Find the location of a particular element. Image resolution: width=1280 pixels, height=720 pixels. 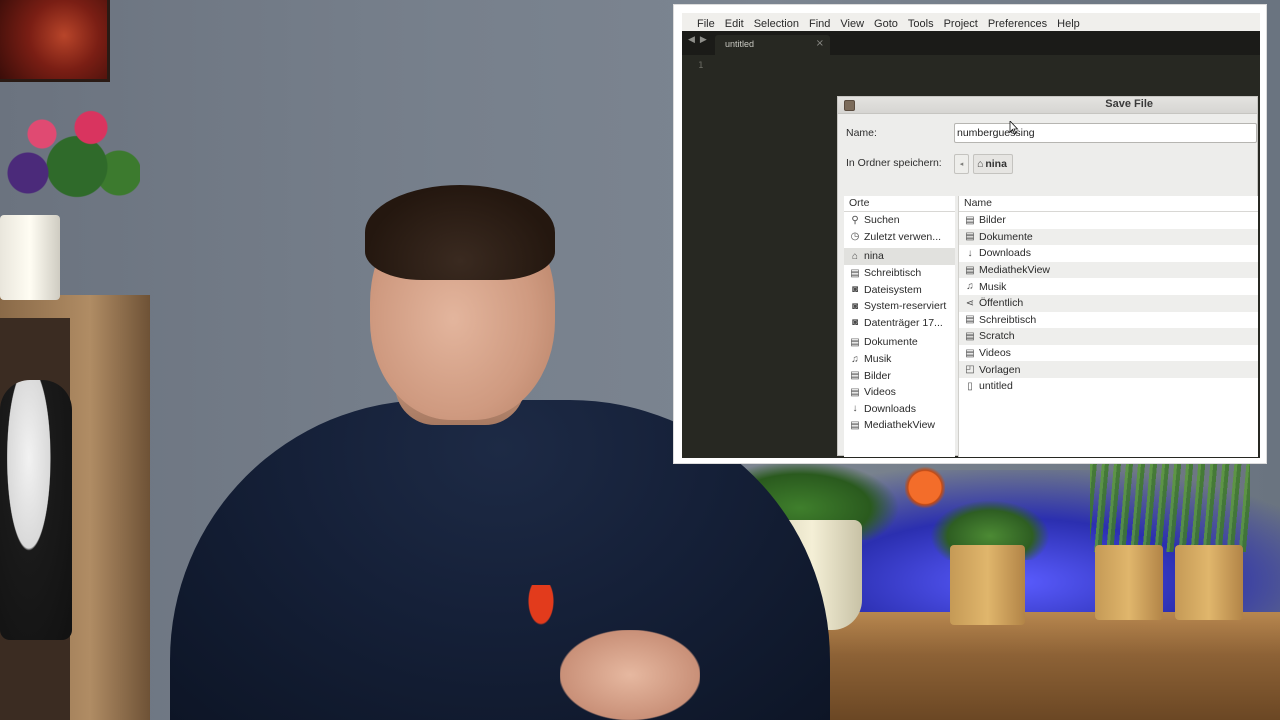

document-icon: ▯ is located at coordinates (970, 386).